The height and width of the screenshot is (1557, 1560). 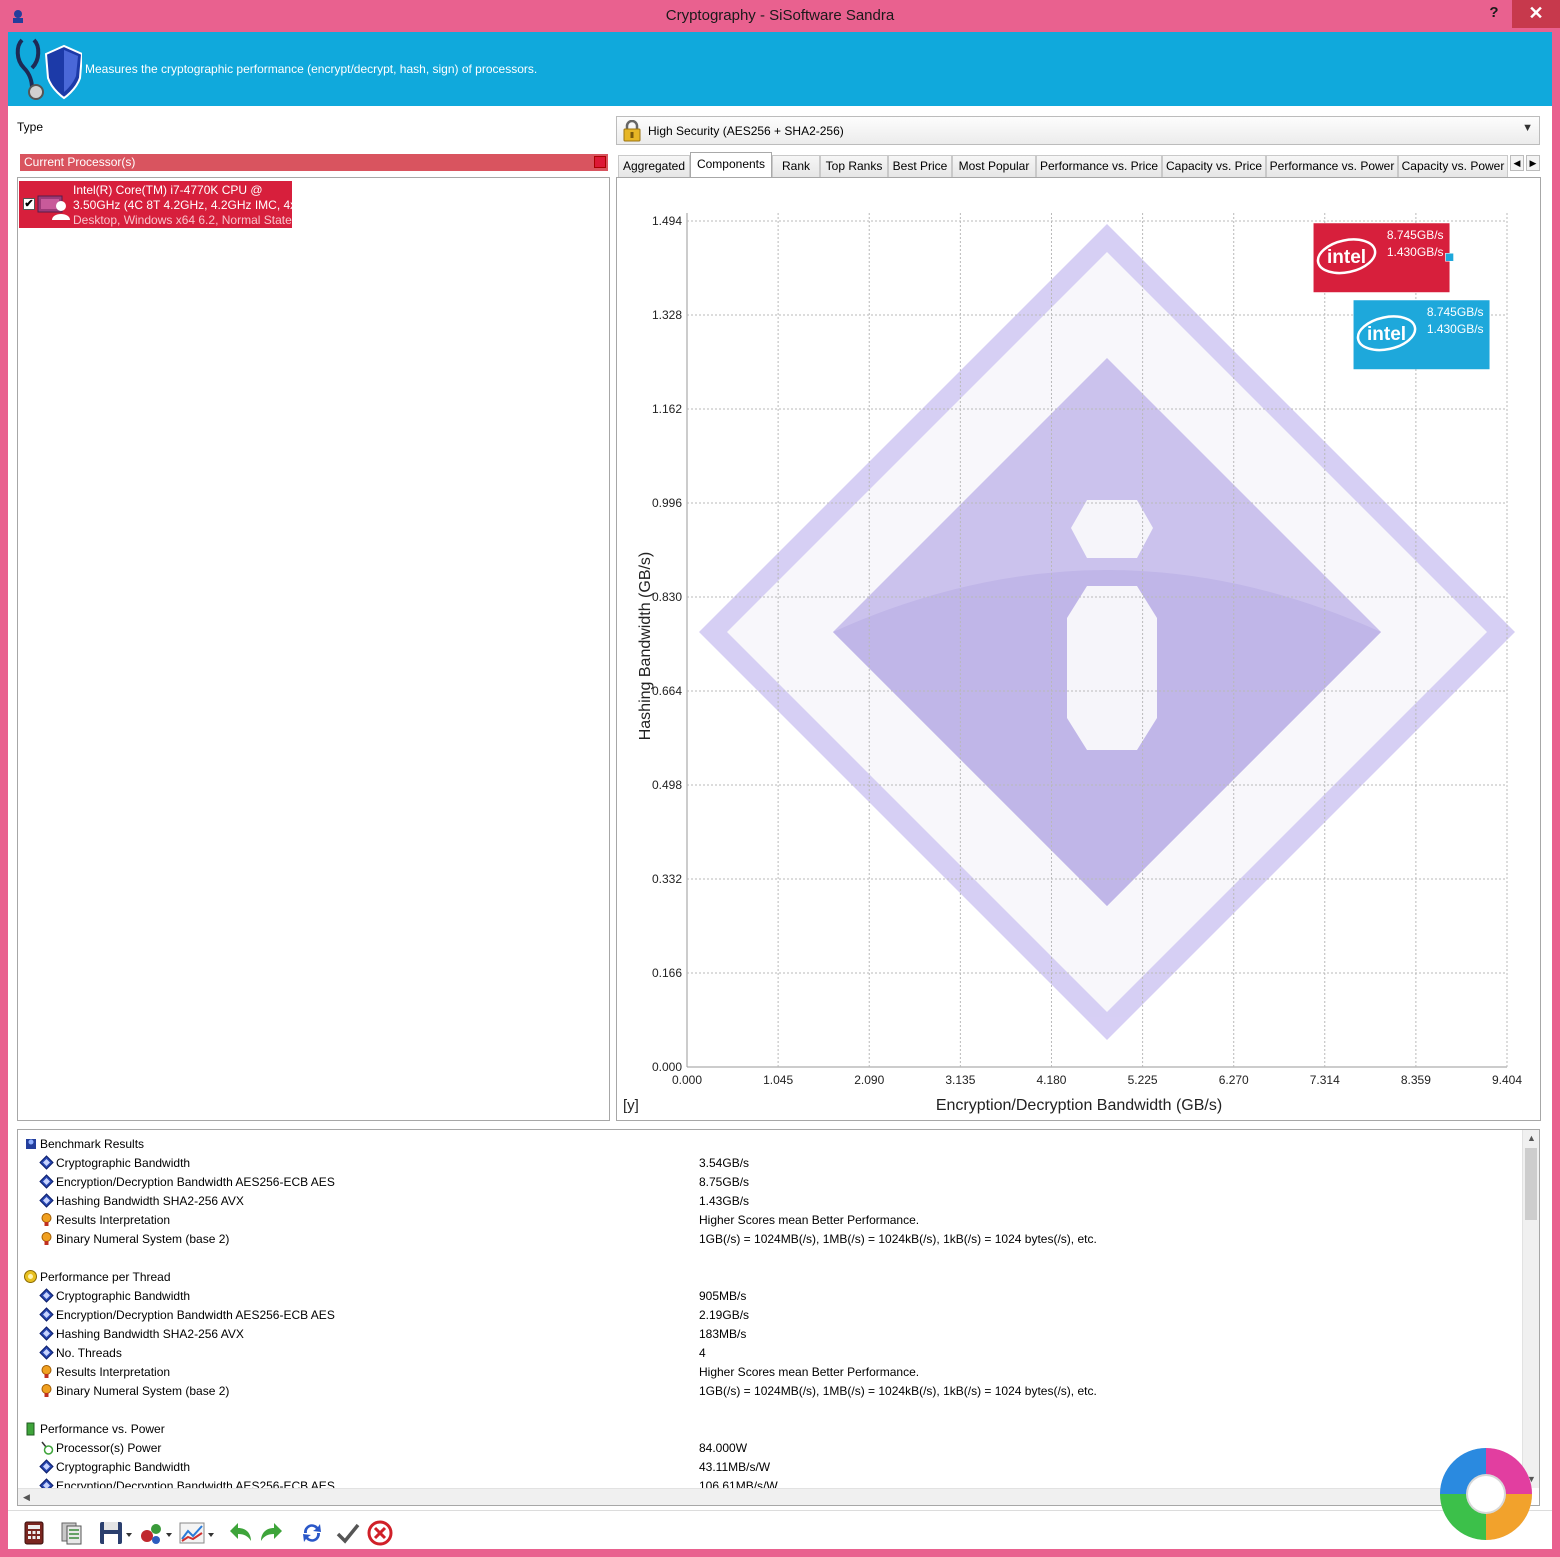 I want to click on save-button, so click(x=116, y=1533).